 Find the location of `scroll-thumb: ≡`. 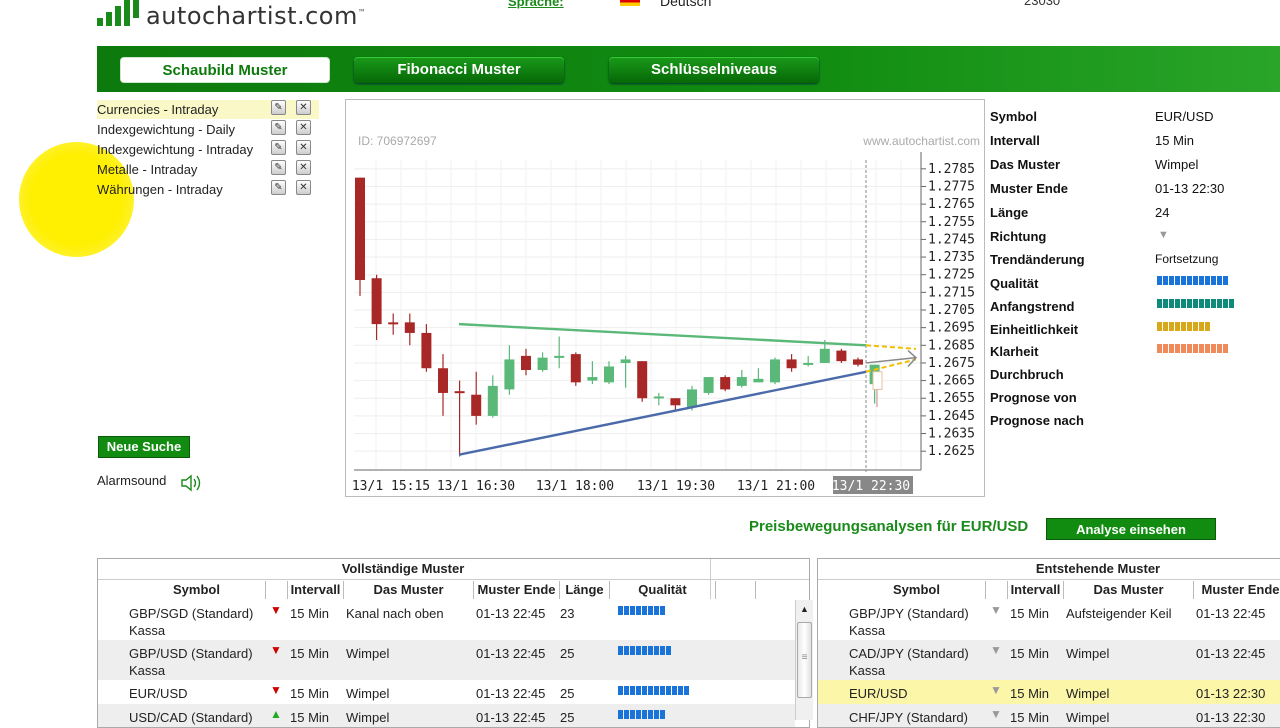

scroll-thumb: ≡ is located at coordinates (804, 660).